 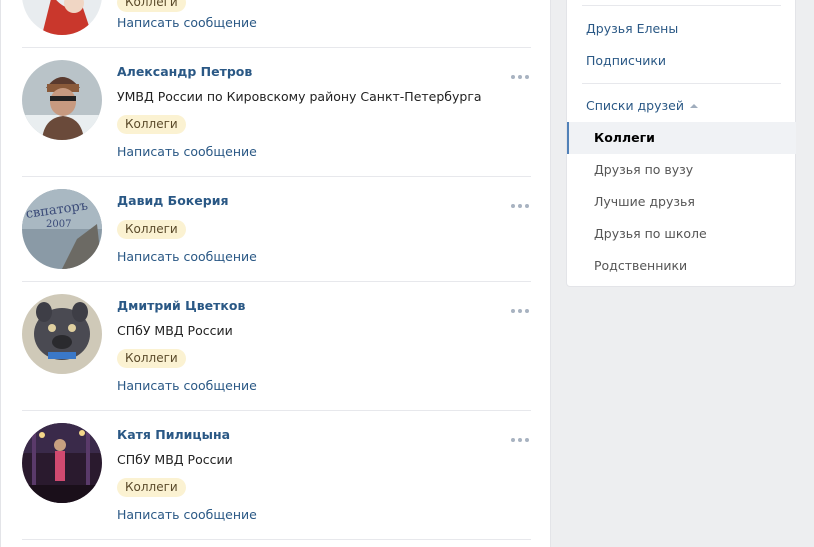 I want to click on sidebar-item-list-relatives: Родственники, so click(x=640, y=265).